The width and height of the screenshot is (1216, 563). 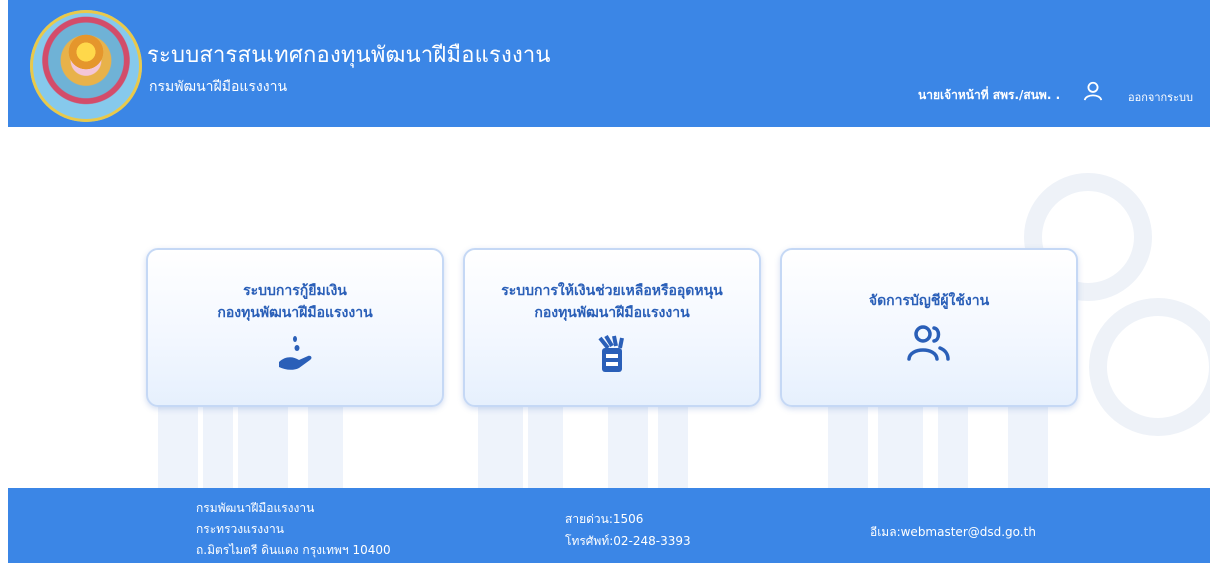 I want to click on user-name: นายเจ้าหน้าที่ สพร./สนพ. ., so click(x=989, y=95).